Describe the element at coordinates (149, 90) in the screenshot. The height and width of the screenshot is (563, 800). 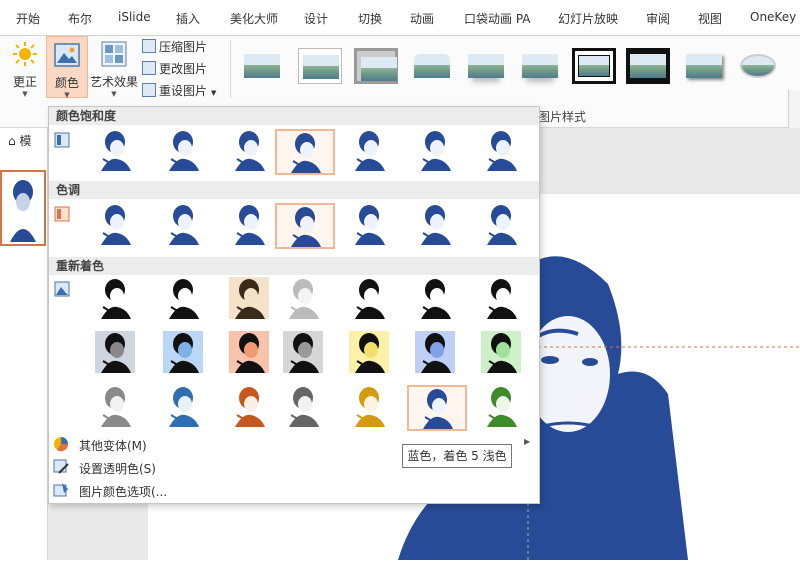
I see `reset-picture-icon` at that location.